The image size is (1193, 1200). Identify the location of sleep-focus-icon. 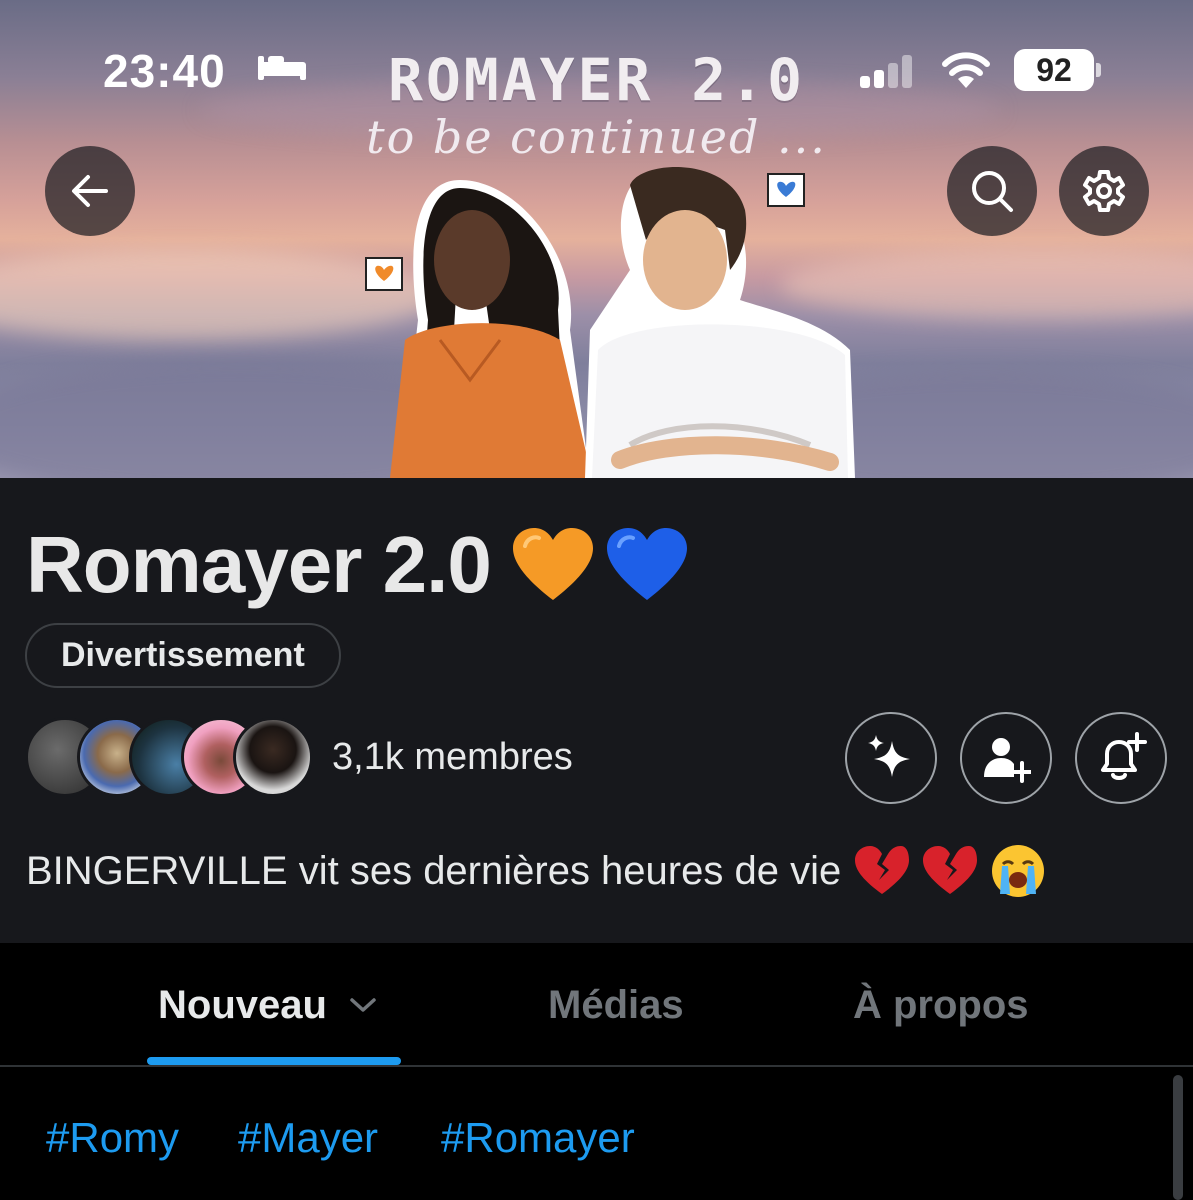
(282, 68).